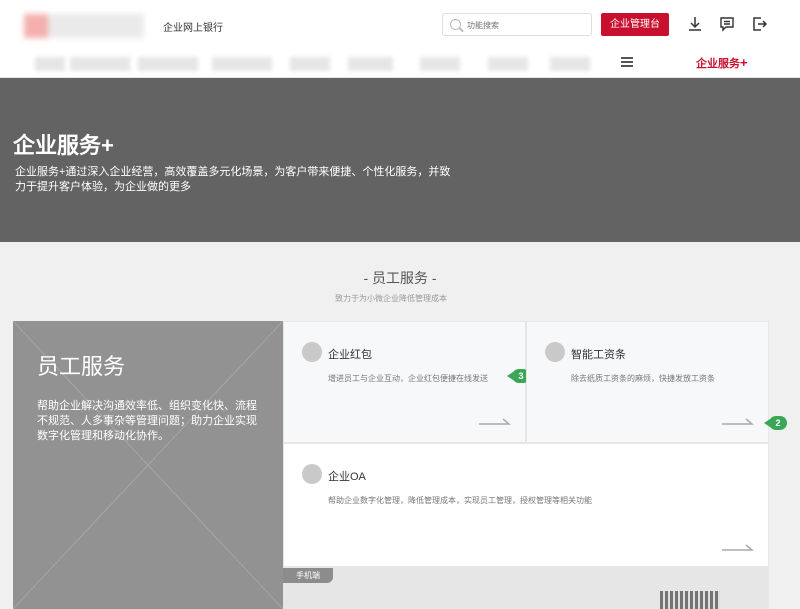 The height and width of the screenshot is (609, 800). Describe the element at coordinates (400, 63) in the screenshot. I see `main-nav: 企业服务+` at that location.